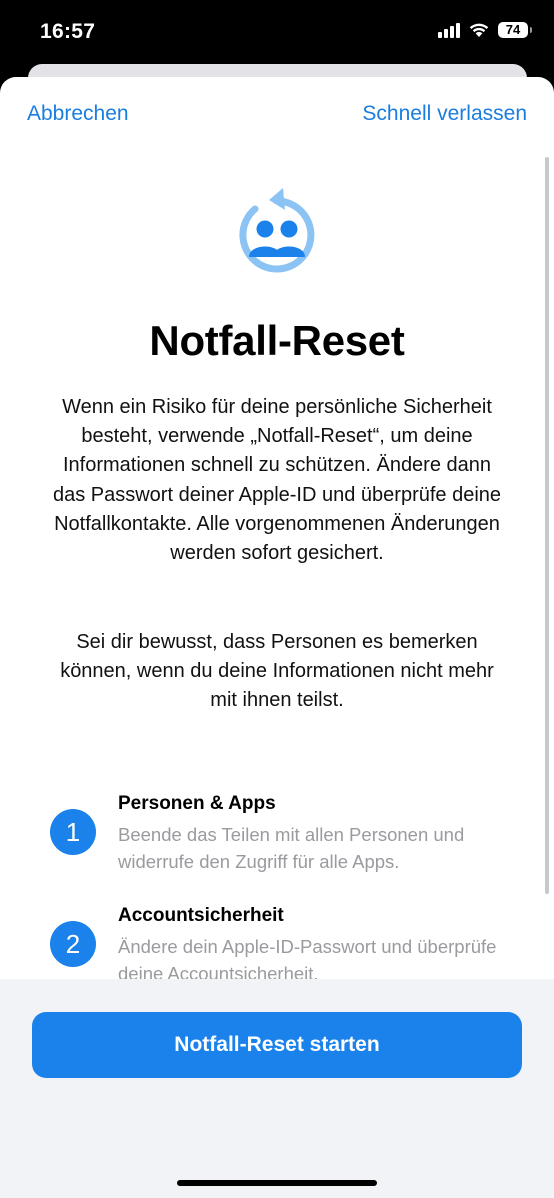 The width and height of the screenshot is (554, 1198). Describe the element at coordinates (515, 30) in the screenshot. I see `battery-icon: 74` at that location.